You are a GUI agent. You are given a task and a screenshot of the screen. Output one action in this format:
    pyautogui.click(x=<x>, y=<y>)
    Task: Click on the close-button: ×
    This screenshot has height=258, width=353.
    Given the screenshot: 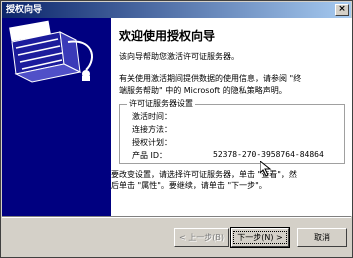 What is the action you would take?
    pyautogui.click(x=342, y=10)
    